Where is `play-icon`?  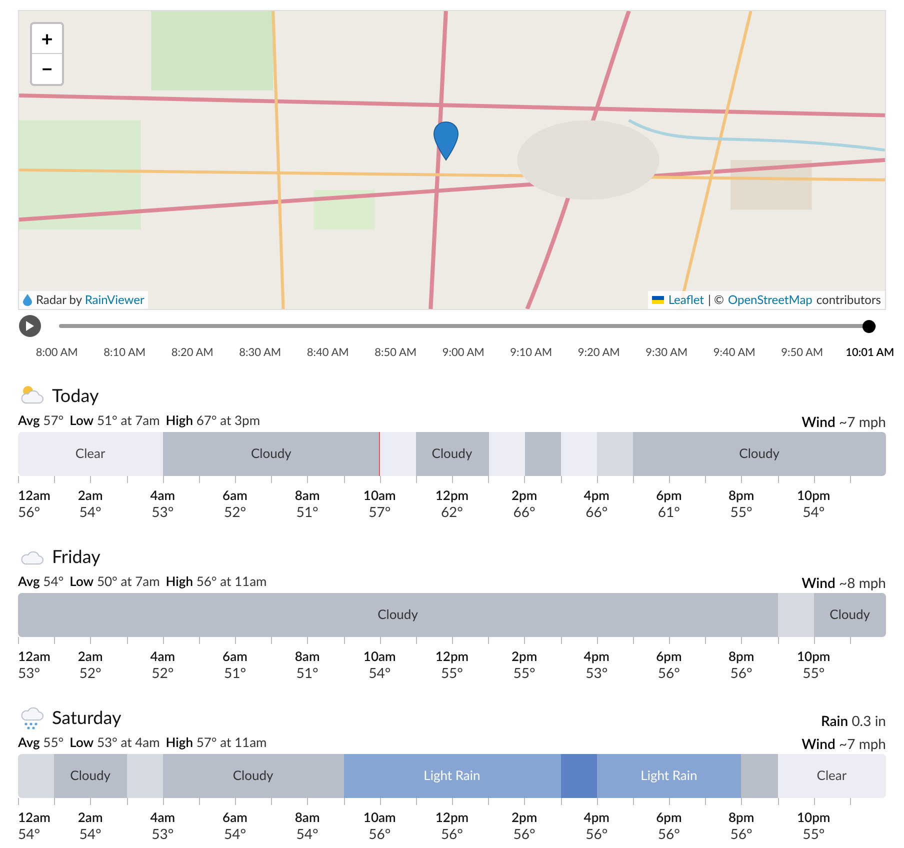 play-icon is located at coordinates (30, 326).